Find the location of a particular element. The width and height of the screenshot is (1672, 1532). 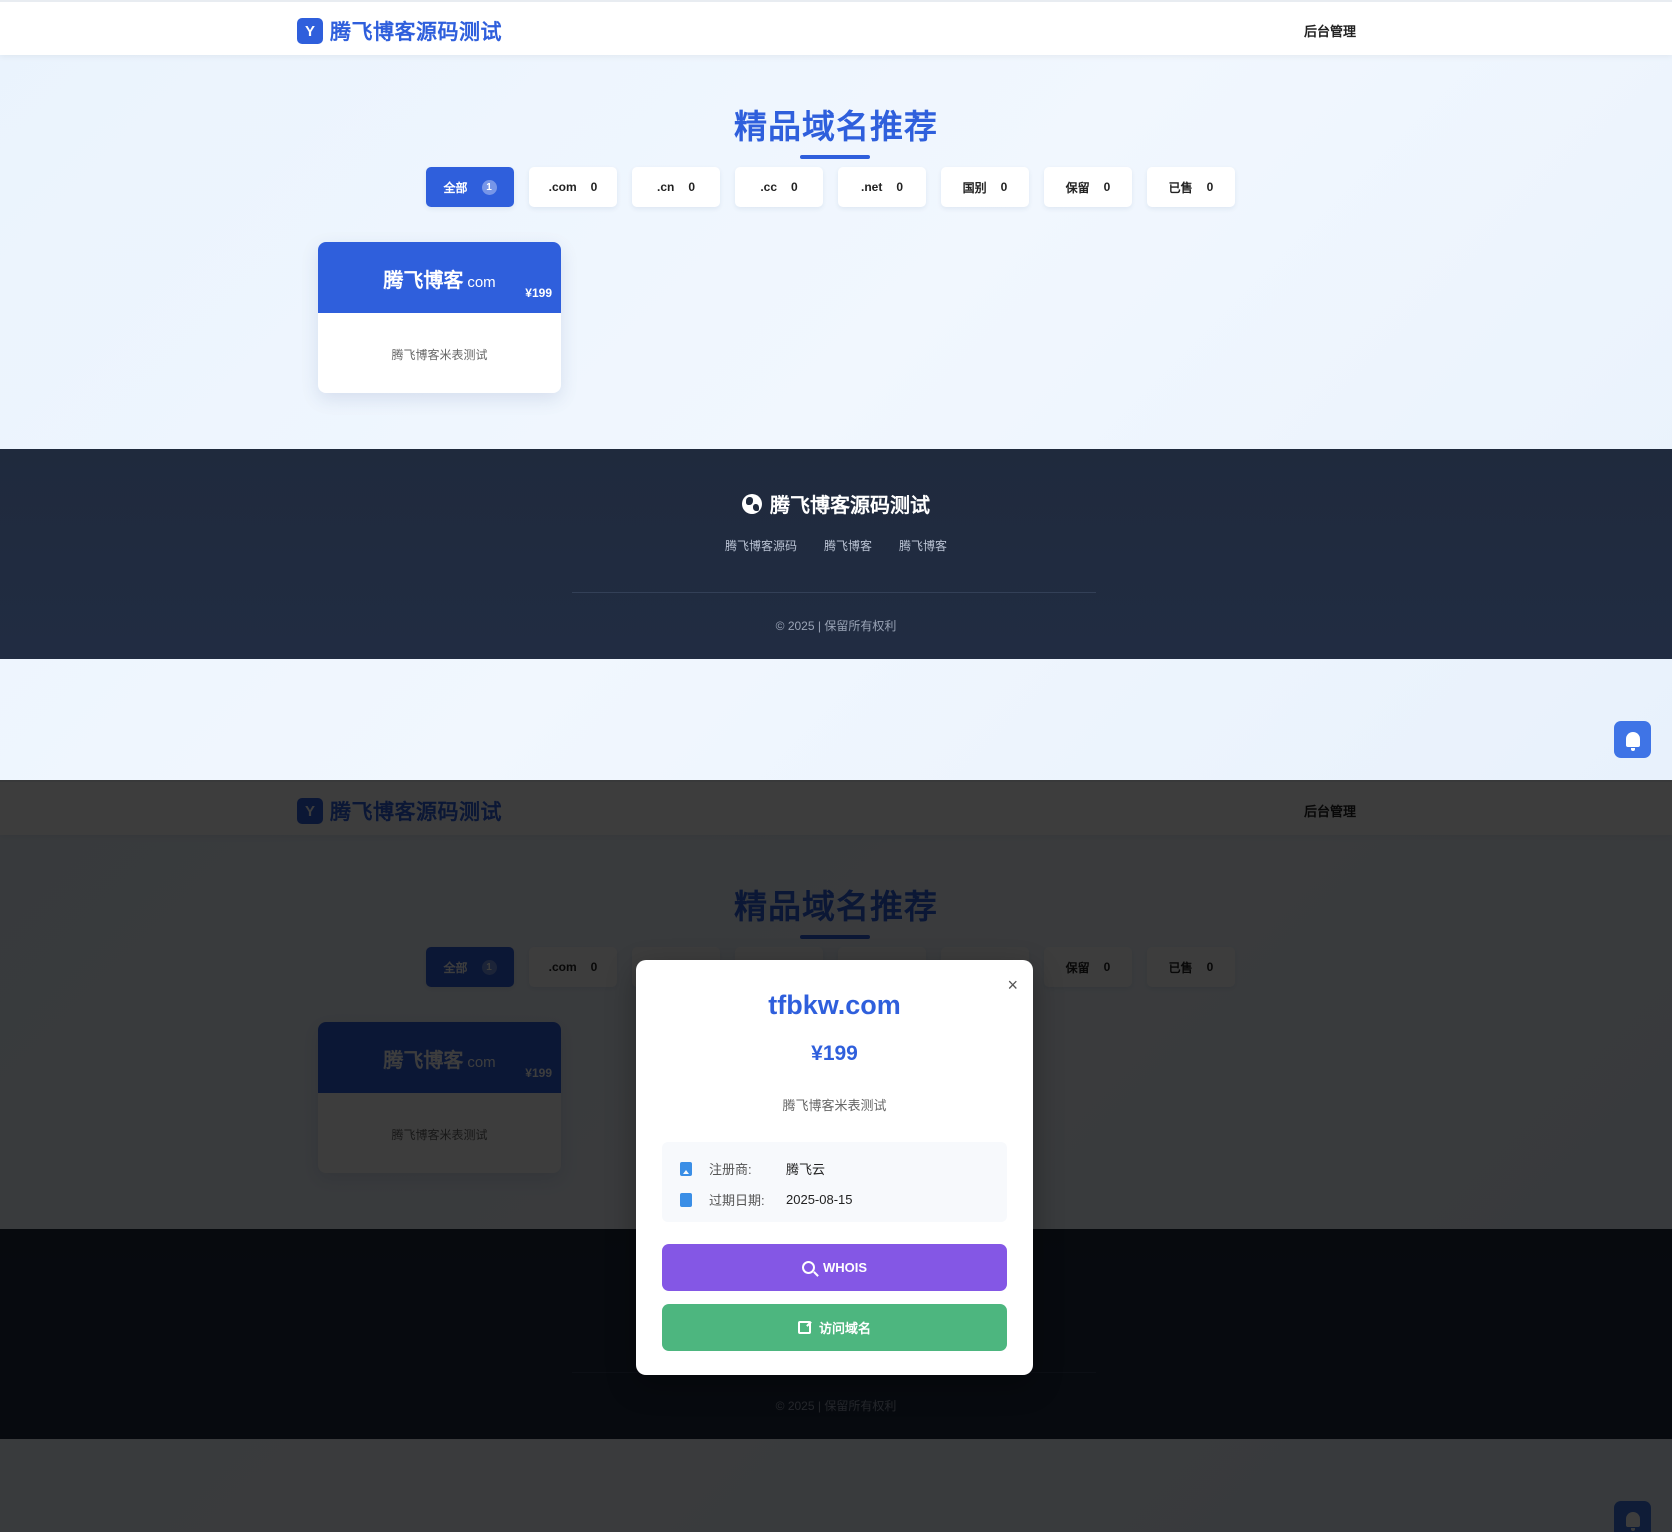

expiry-value: 2025-08-15 is located at coordinates (819, 1199).